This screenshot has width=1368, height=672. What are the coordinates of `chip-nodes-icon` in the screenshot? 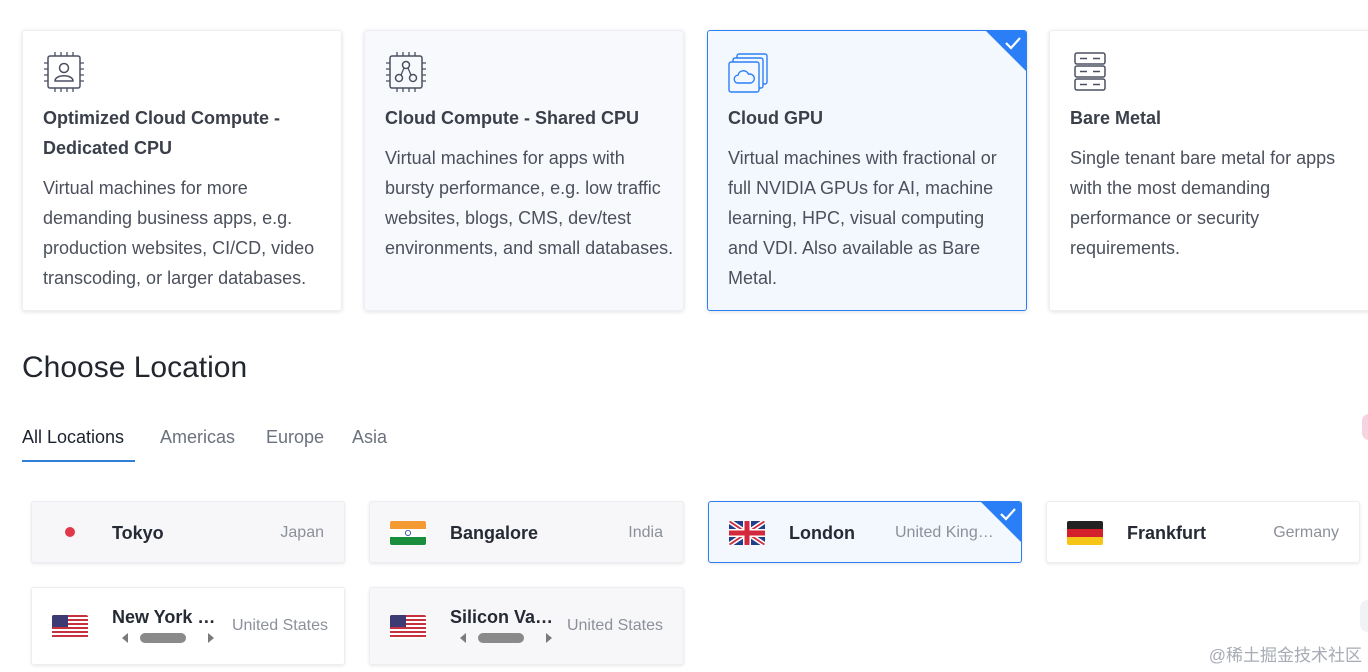 It's located at (406, 72).